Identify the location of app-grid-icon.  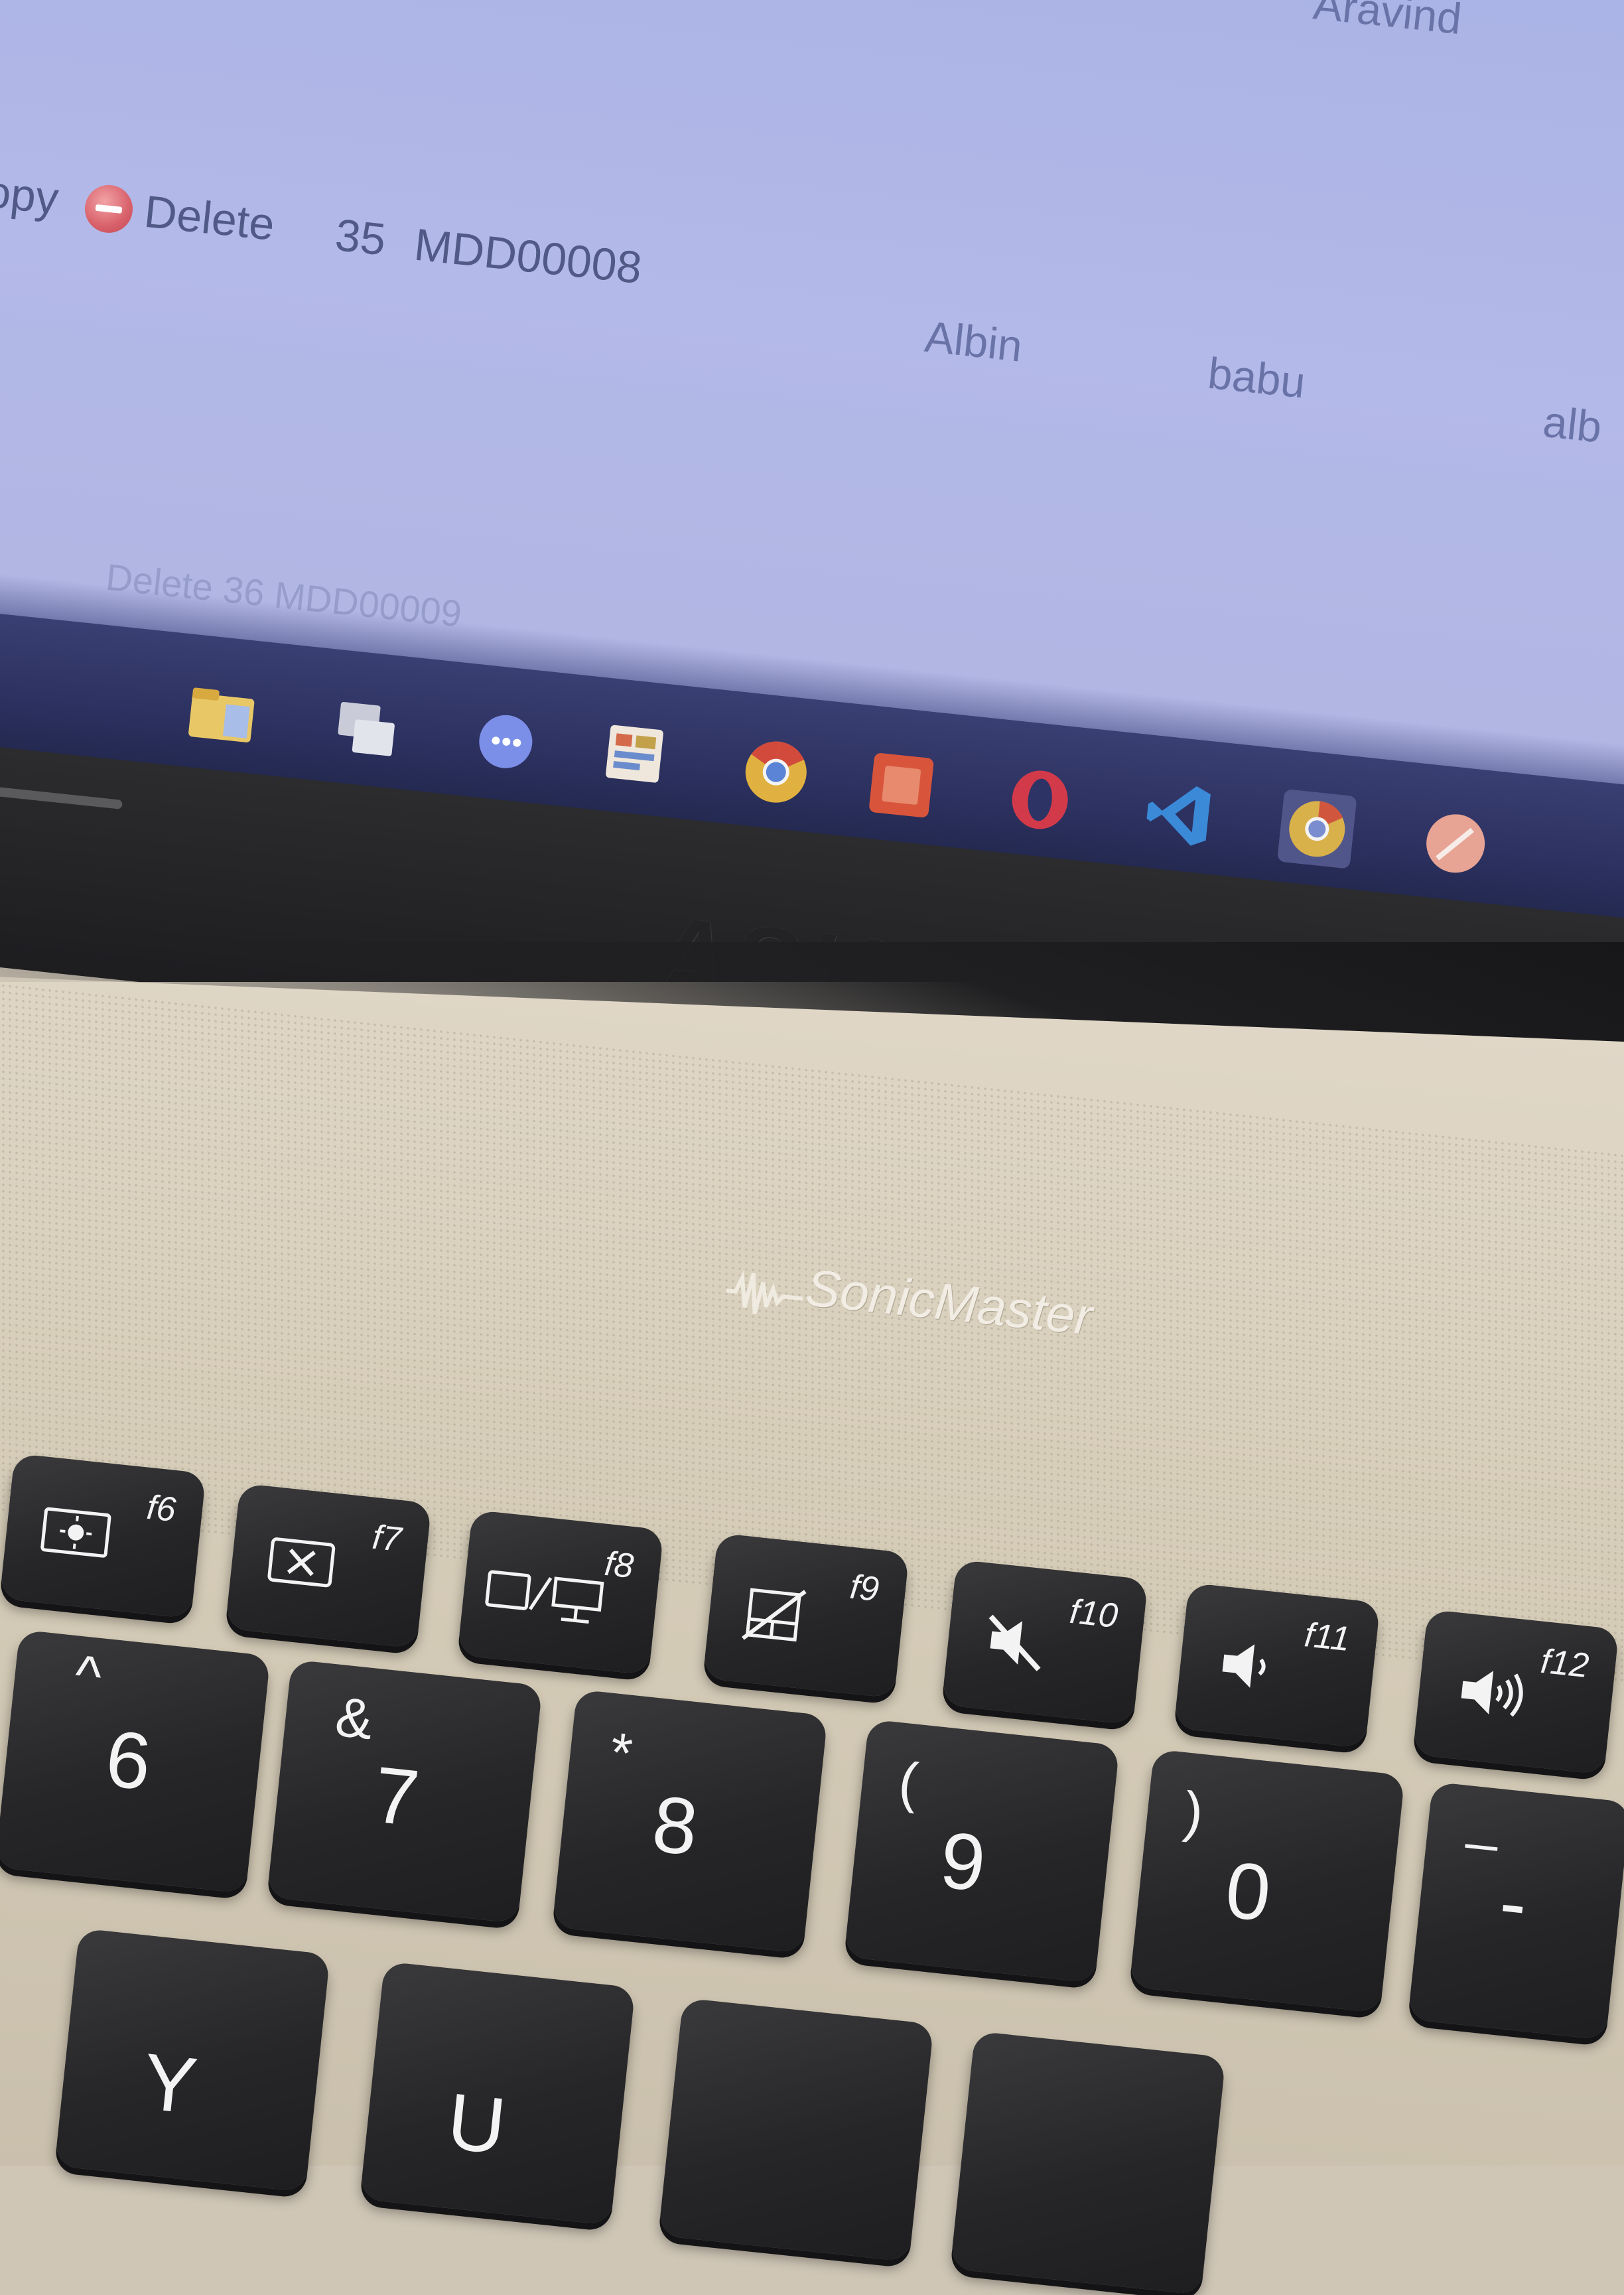
(637, 758).